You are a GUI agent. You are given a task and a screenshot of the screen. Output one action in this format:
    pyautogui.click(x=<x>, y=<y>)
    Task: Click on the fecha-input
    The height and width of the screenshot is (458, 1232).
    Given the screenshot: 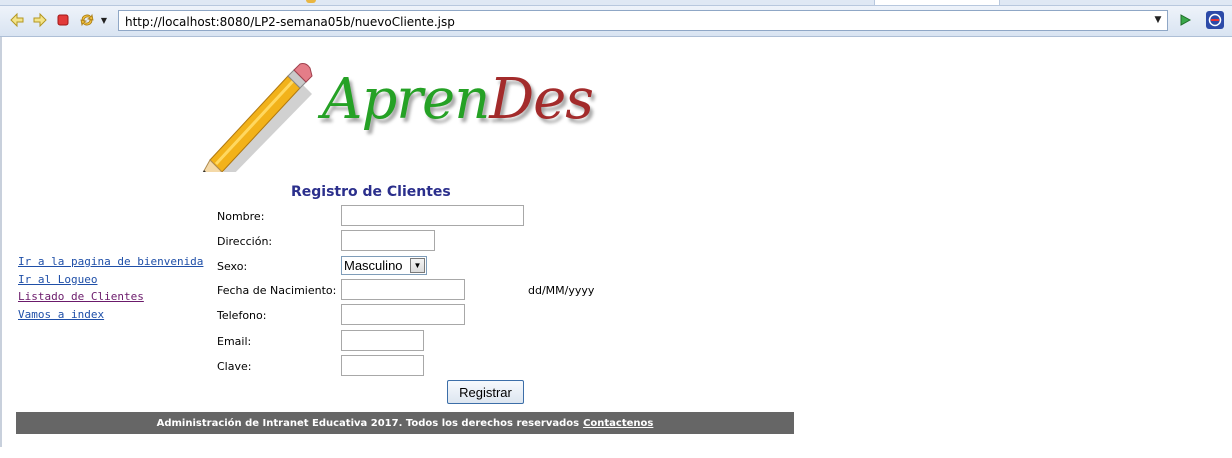 What is the action you would take?
    pyautogui.click(x=403, y=289)
    